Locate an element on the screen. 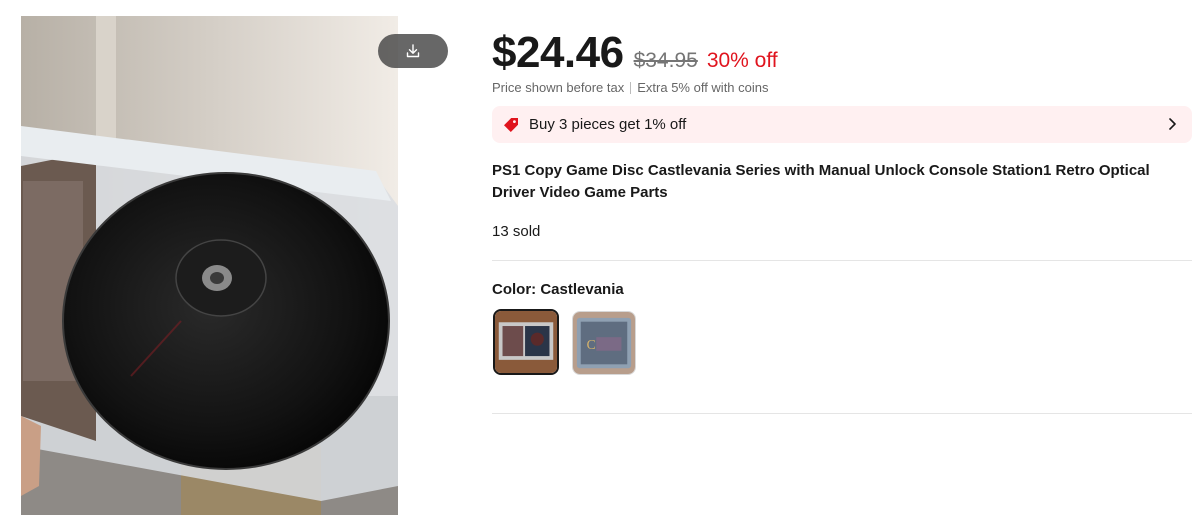  color-option-castlevania is located at coordinates (526, 342).